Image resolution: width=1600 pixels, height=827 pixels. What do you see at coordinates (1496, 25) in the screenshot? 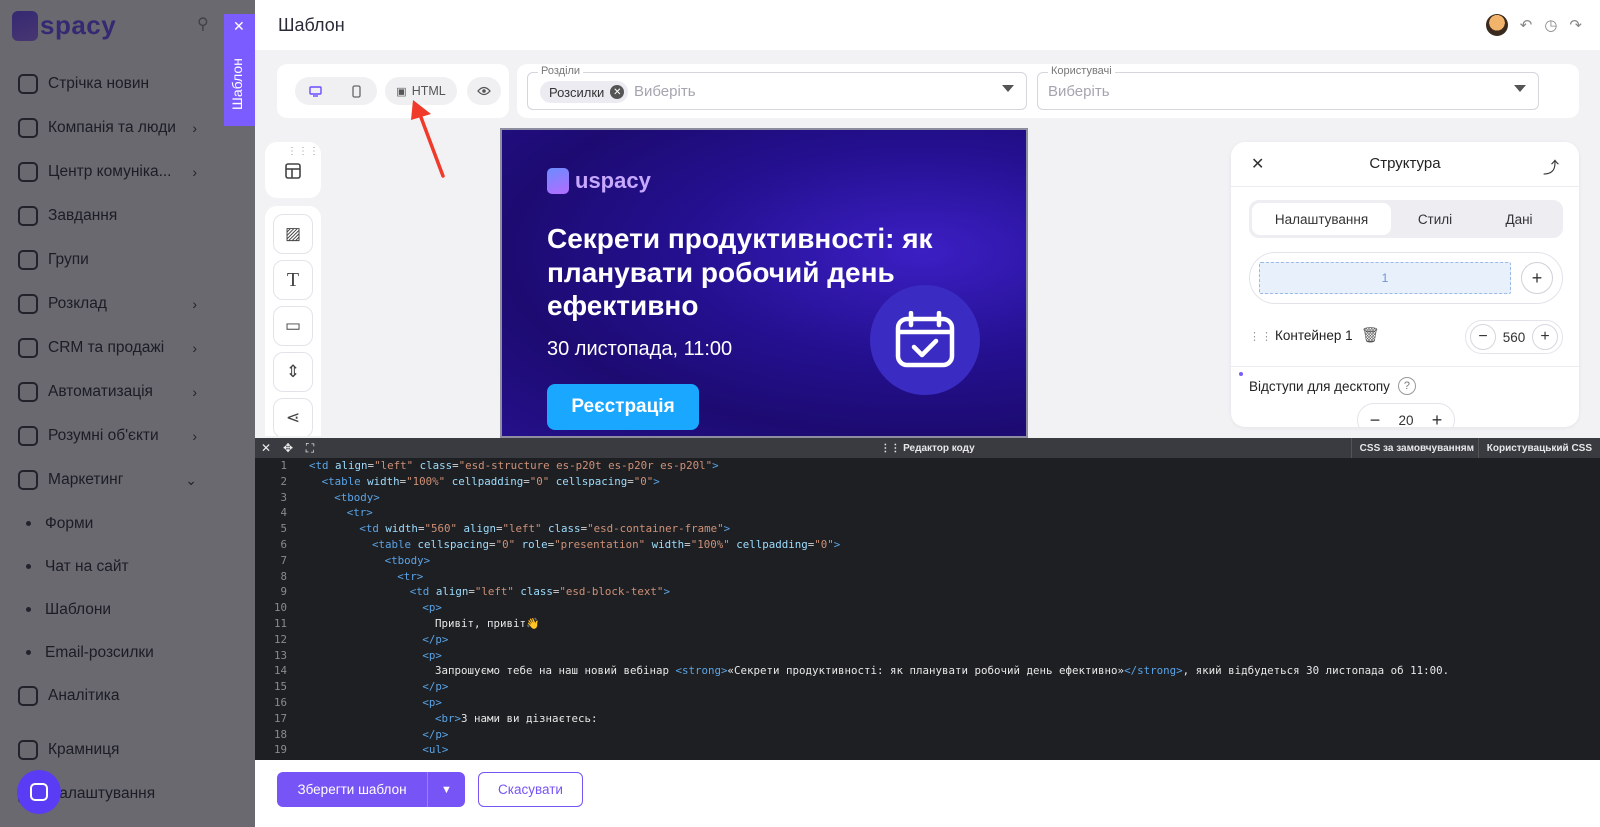
I see `avatar` at bounding box center [1496, 25].